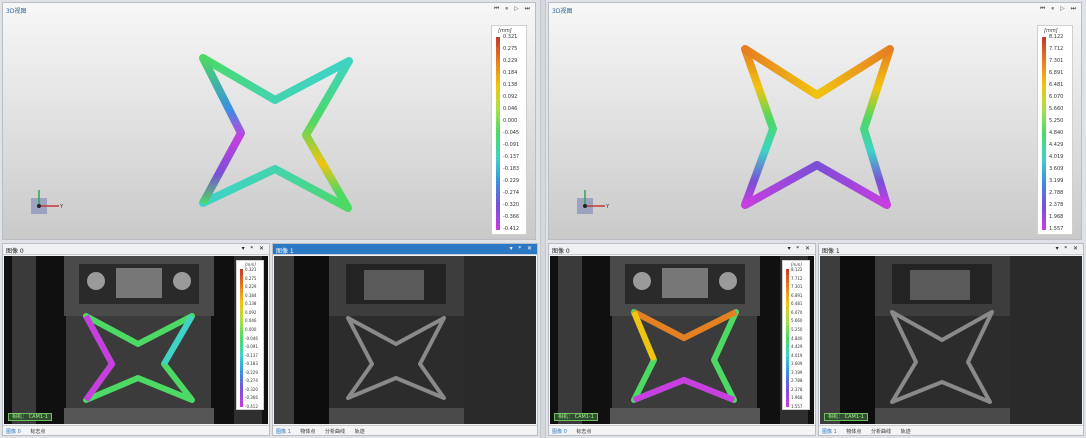  Describe the element at coordinates (251, 338) in the screenshot. I see `legend-tick: -0.046` at that location.